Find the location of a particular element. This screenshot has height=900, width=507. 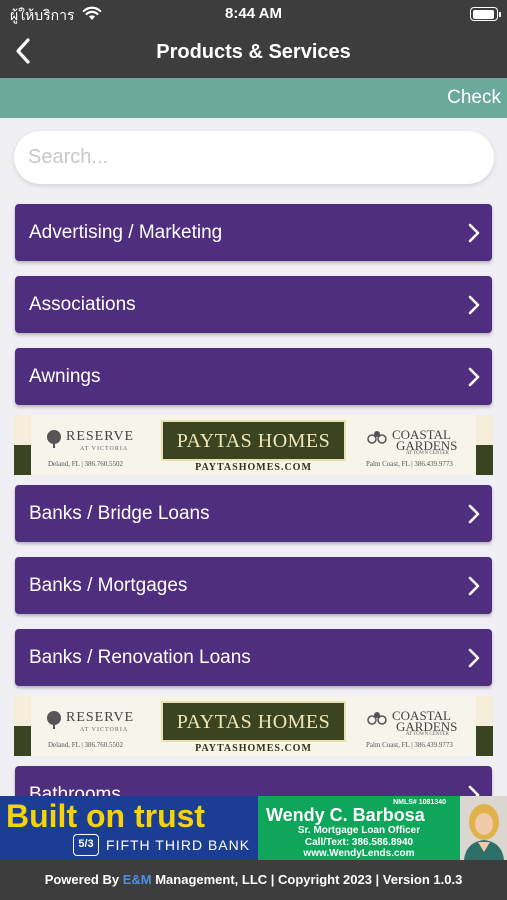

list-item-banks-renovation-loans: Banks / Renovation Loans is located at coordinates (253, 657).